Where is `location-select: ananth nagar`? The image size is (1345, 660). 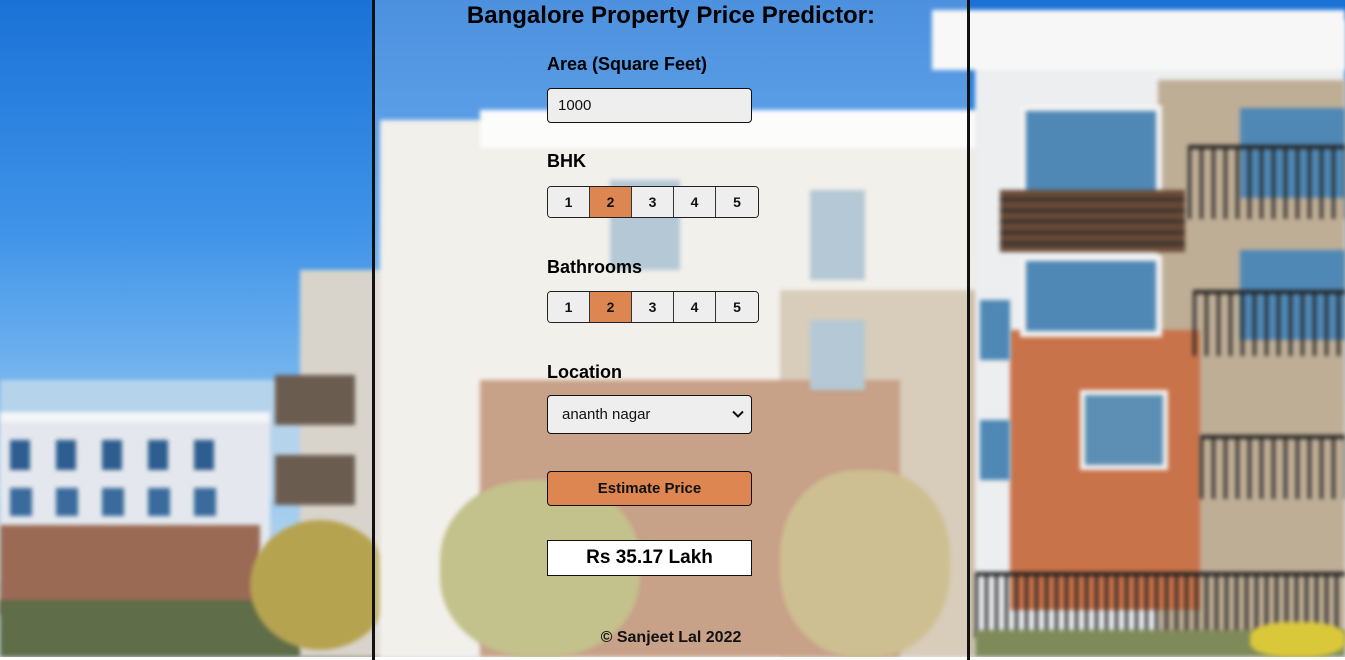 location-select: ananth nagar is located at coordinates (649, 414).